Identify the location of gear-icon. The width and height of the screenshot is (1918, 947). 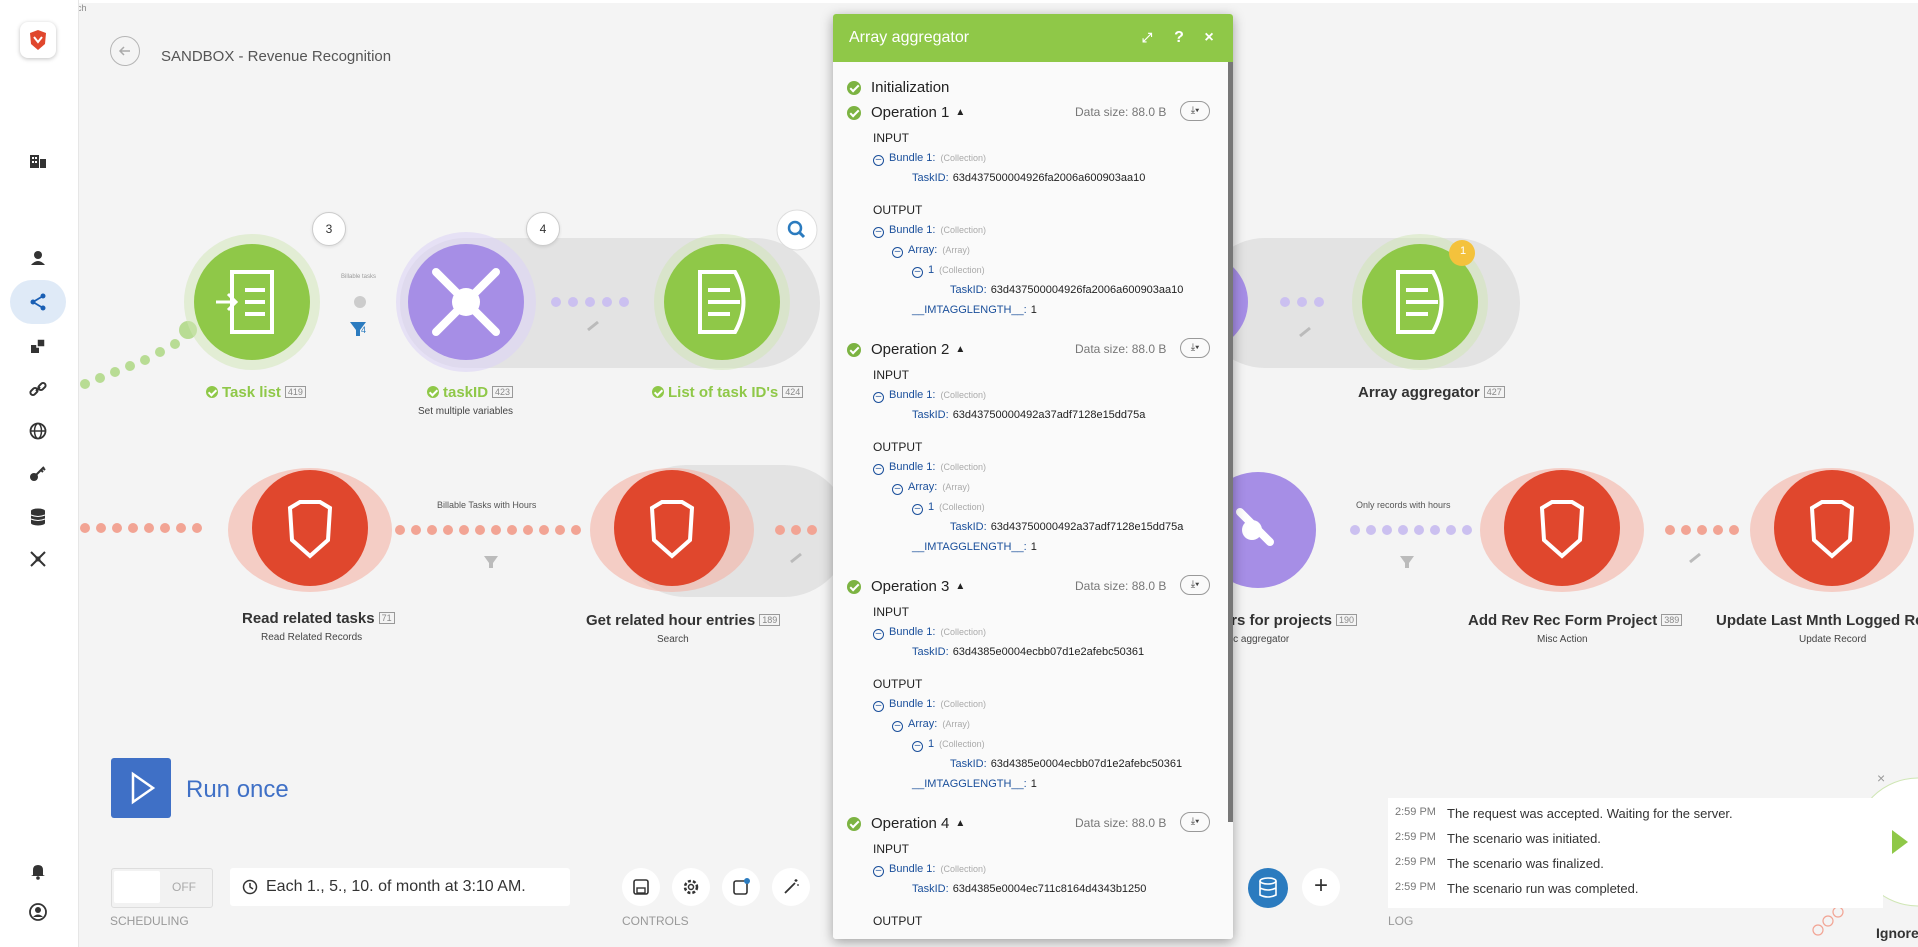
(691, 887).